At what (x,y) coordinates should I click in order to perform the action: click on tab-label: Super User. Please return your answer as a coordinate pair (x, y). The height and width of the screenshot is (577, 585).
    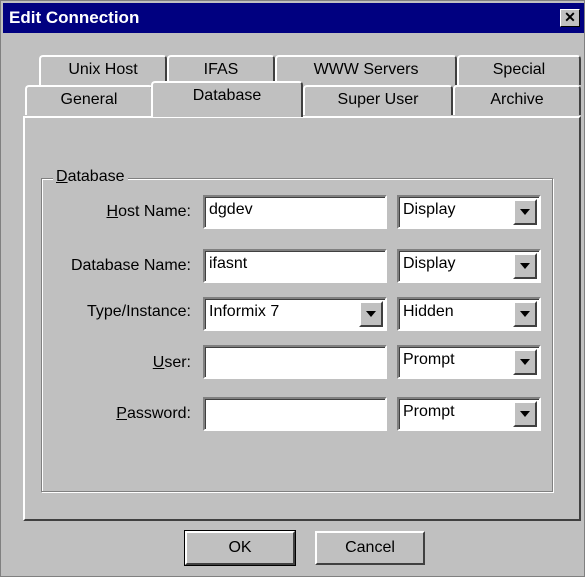
    Looking at the image, I should click on (378, 99).